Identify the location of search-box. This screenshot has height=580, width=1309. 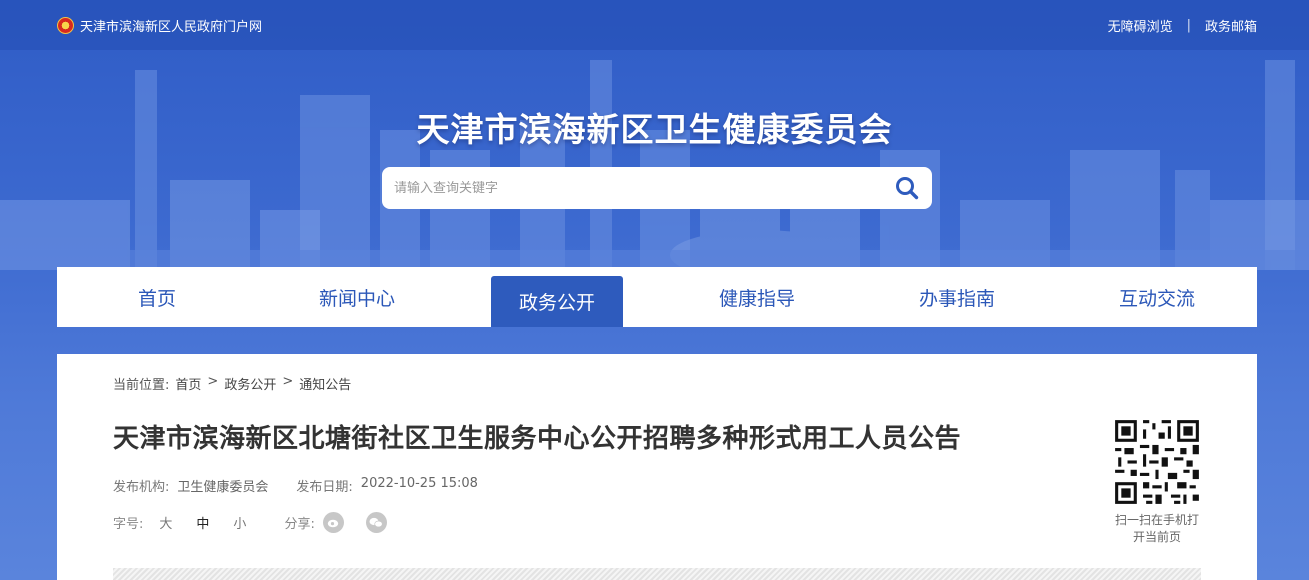
(657, 188).